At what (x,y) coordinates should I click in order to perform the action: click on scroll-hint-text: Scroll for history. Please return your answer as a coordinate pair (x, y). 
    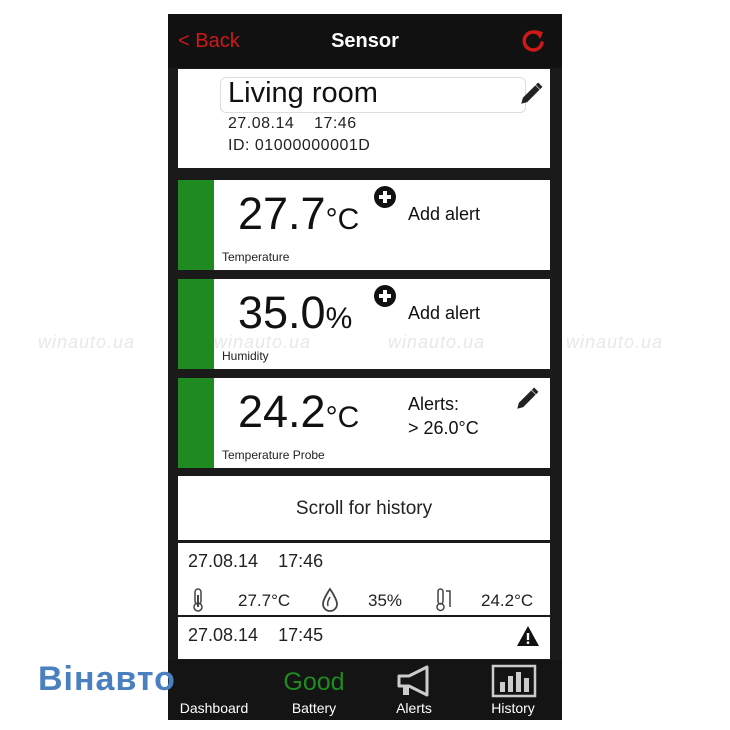
    Looking at the image, I should click on (364, 508).